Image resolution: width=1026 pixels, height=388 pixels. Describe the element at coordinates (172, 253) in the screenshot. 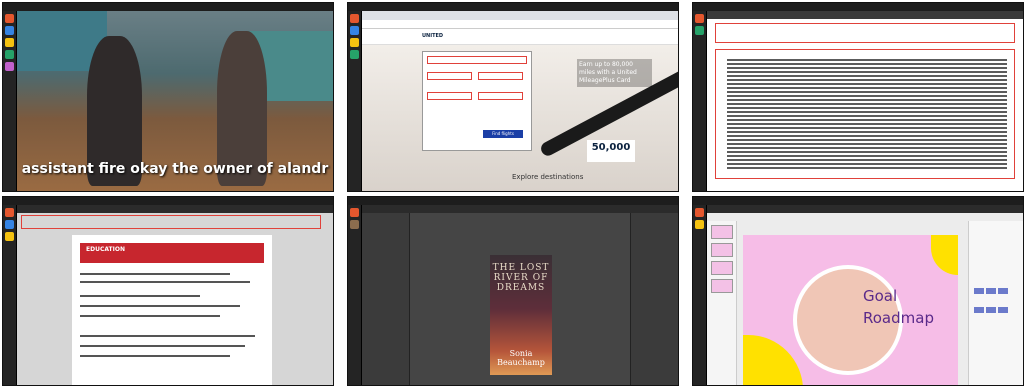

I see `document-header: EDUCATION` at that location.